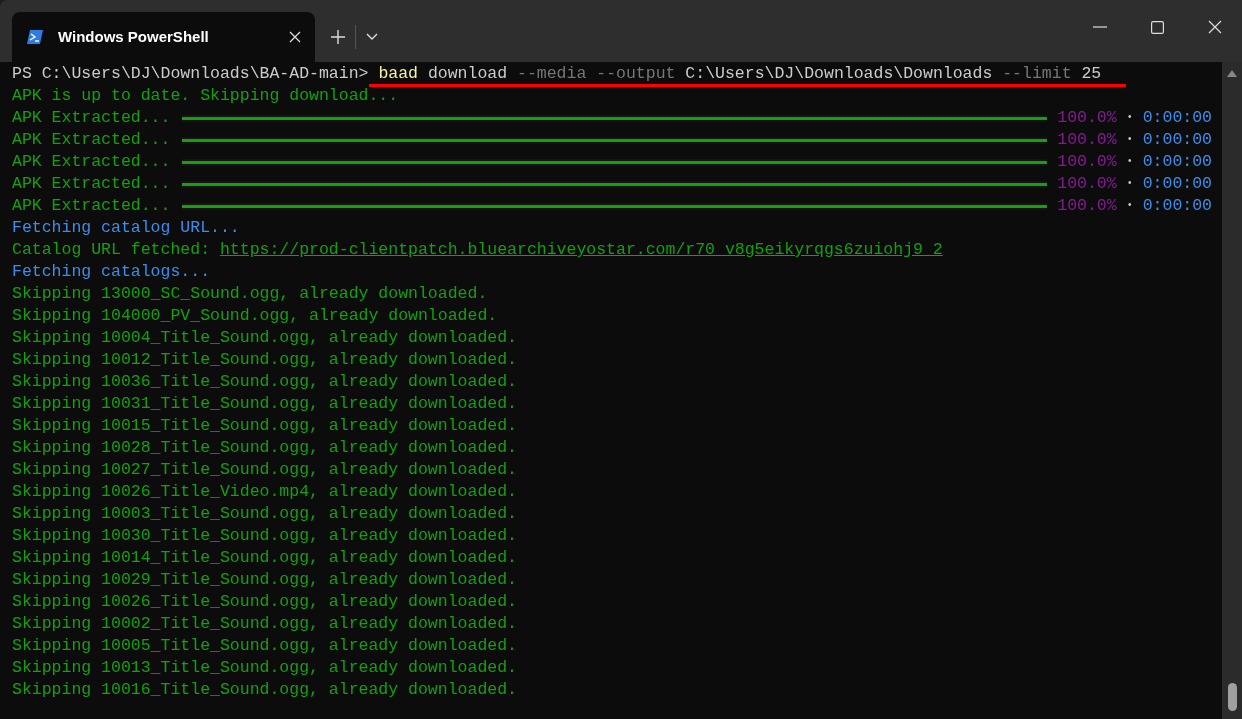  What do you see at coordinates (250, 294) in the screenshot?
I see `output-line: Skipping 13000_SC_Sound.ogg, already downloaded.` at bounding box center [250, 294].